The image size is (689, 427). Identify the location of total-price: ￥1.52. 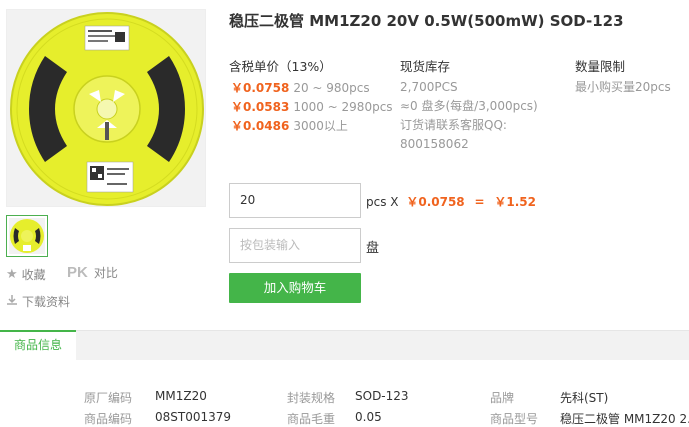
(515, 202).